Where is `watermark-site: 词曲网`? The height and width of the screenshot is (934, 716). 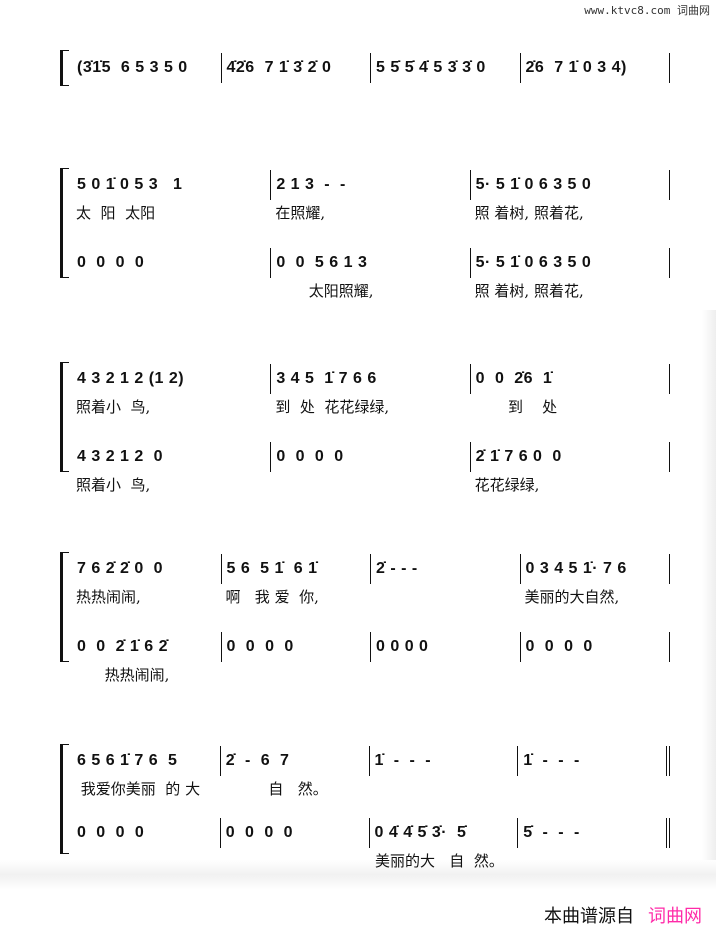 watermark-site: 词曲网 is located at coordinates (693, 10).